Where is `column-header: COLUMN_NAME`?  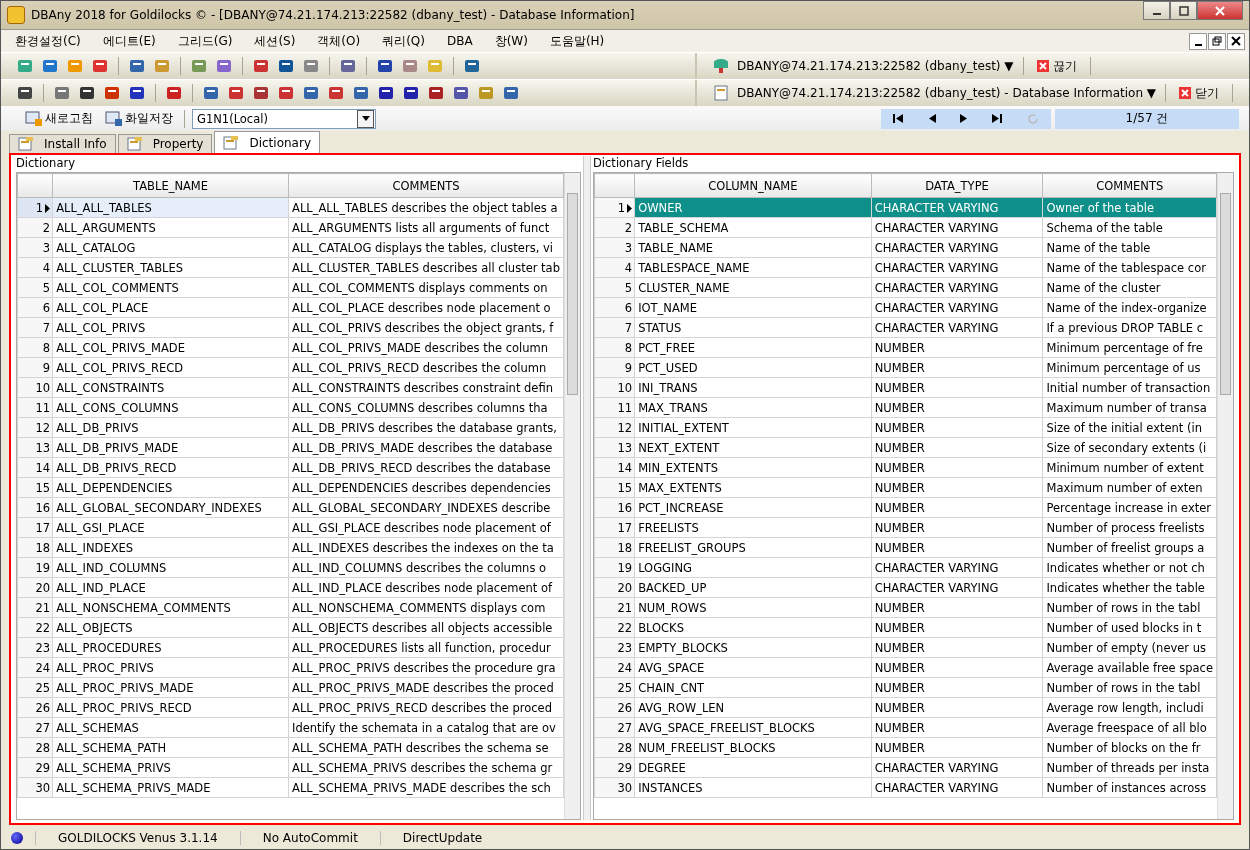
column-header: COLUMN_NAME is located at coordinates (753, 185).